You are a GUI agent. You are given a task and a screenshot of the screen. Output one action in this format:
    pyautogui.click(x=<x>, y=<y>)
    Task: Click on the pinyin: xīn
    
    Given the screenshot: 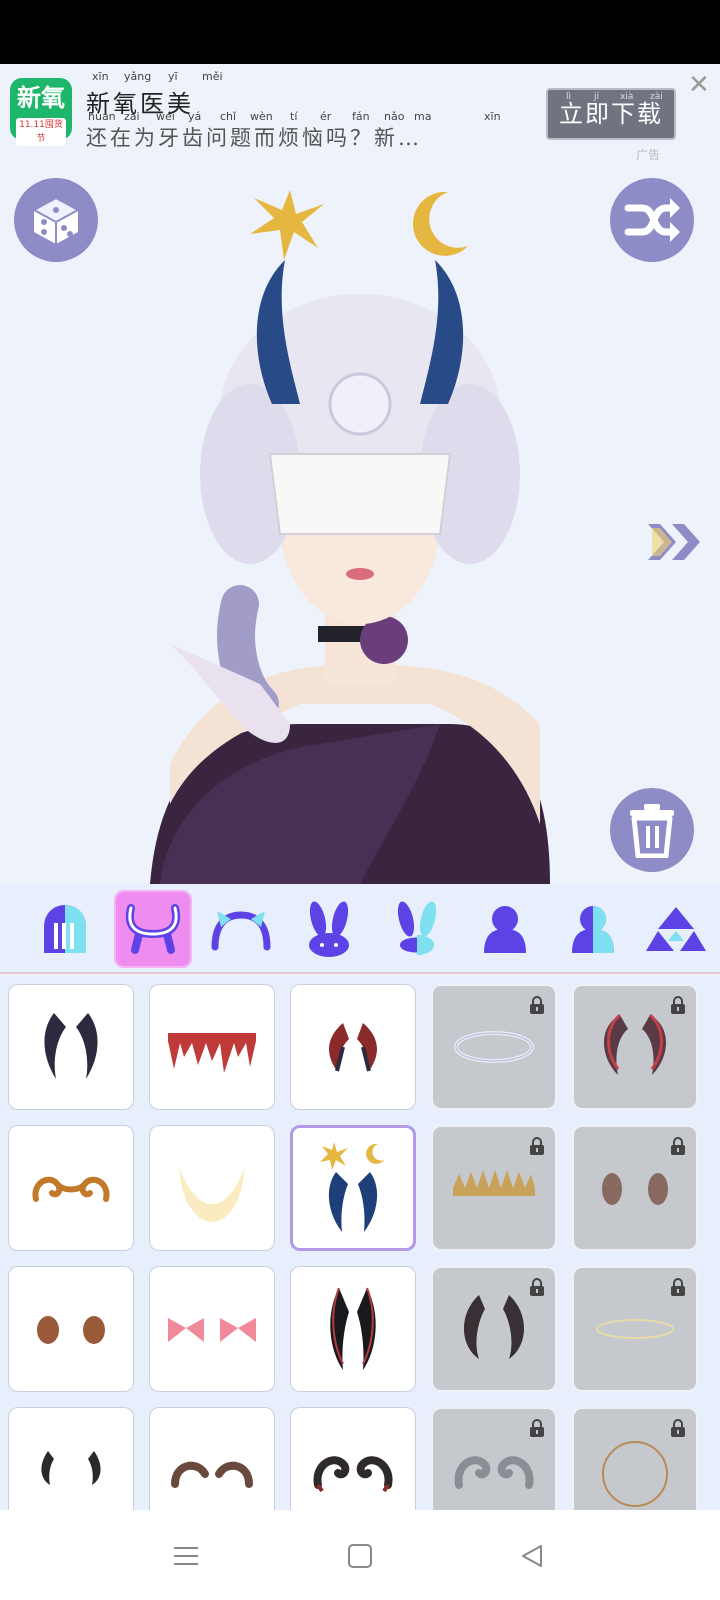 What is the action you would take?
    pyautogui.click(x=100, y=76)
    